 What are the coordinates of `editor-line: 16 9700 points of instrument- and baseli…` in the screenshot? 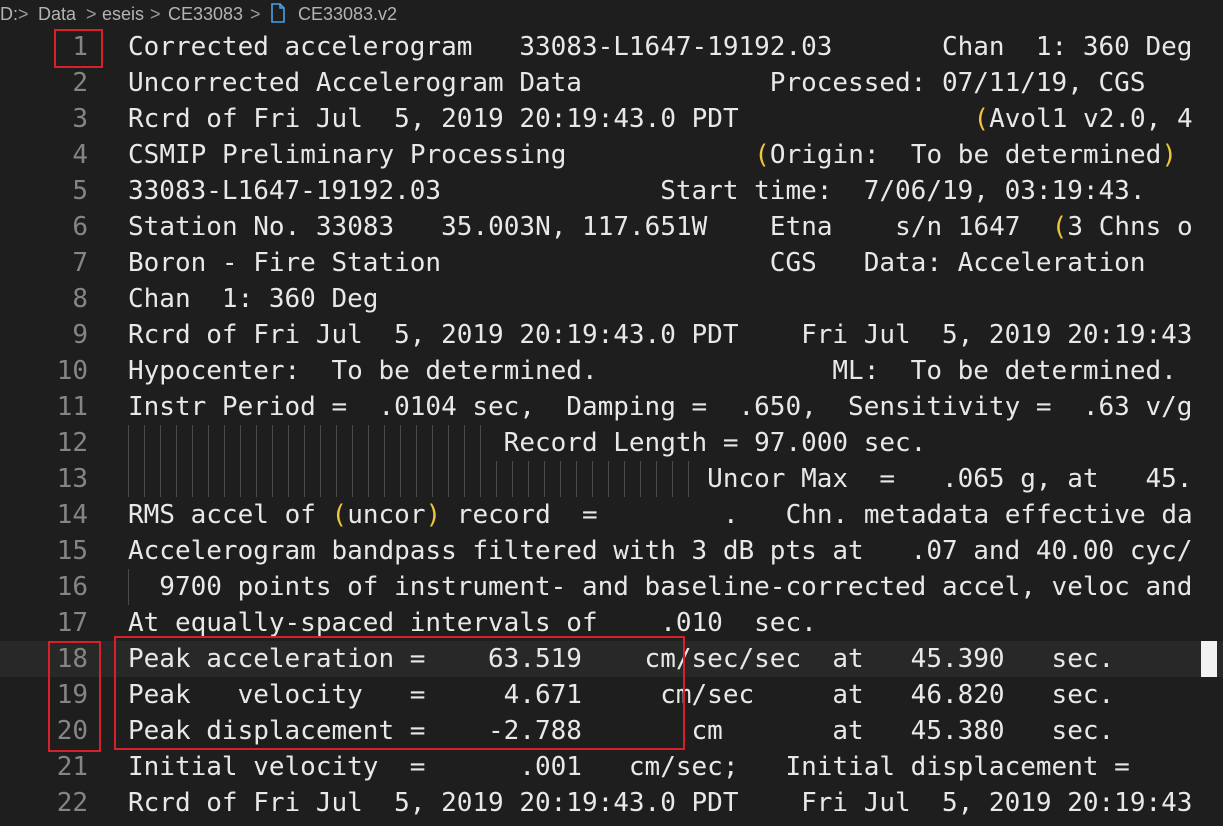 It's located at (611, 587).